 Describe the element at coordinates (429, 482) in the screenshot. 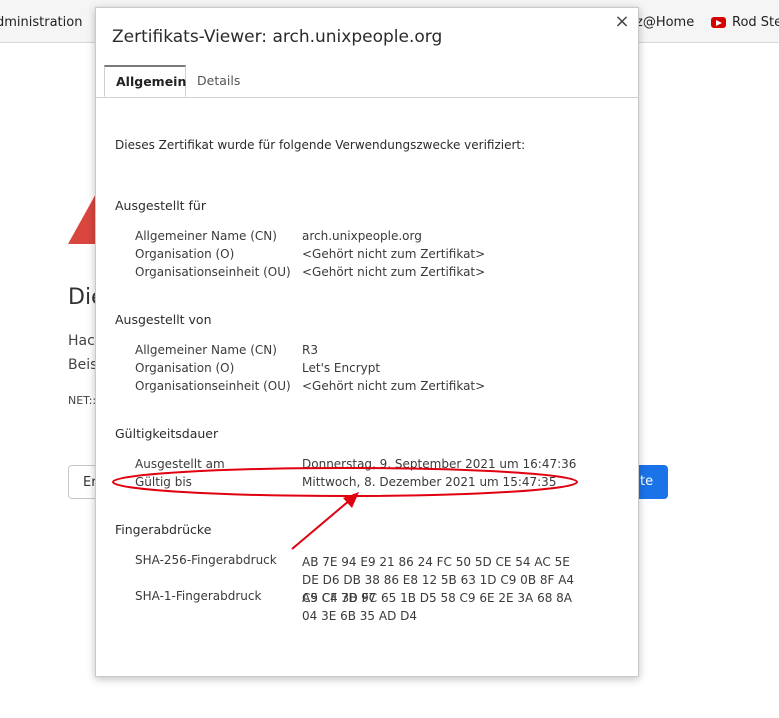

I see `field-value: Mittwoch, 8. Dezember 2021 um 15:47:35` at that location.